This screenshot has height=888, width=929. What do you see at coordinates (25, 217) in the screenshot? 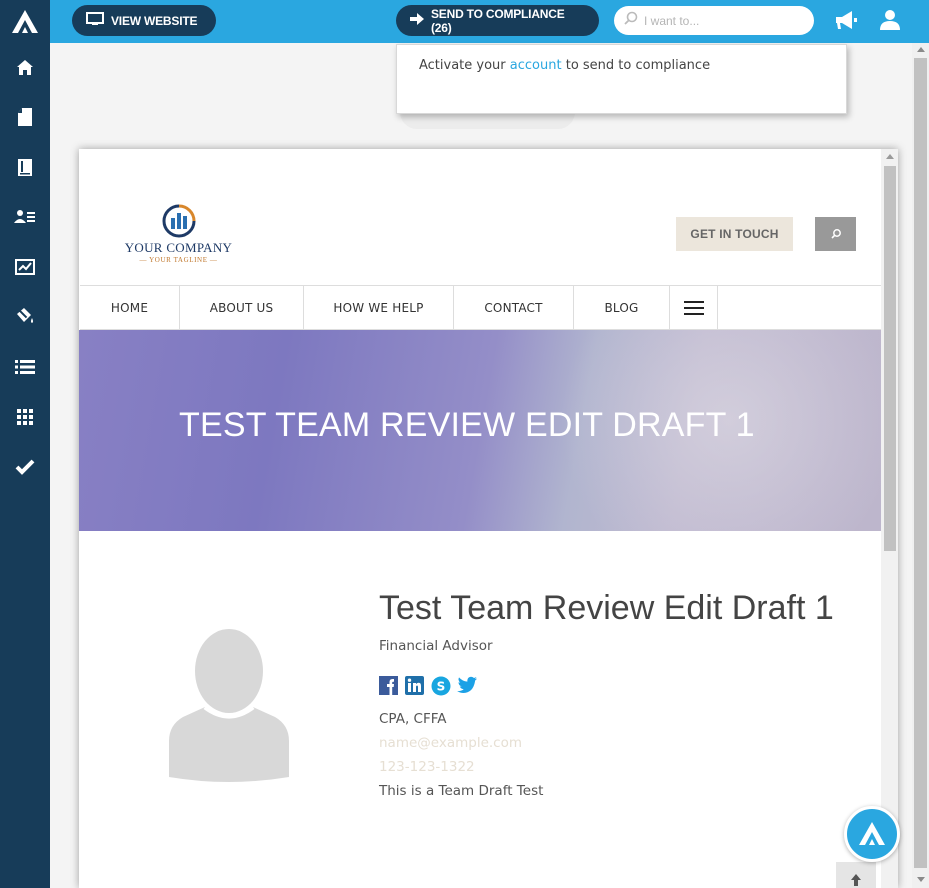
I see `contacts-icon` at bounding box center [25, 217].